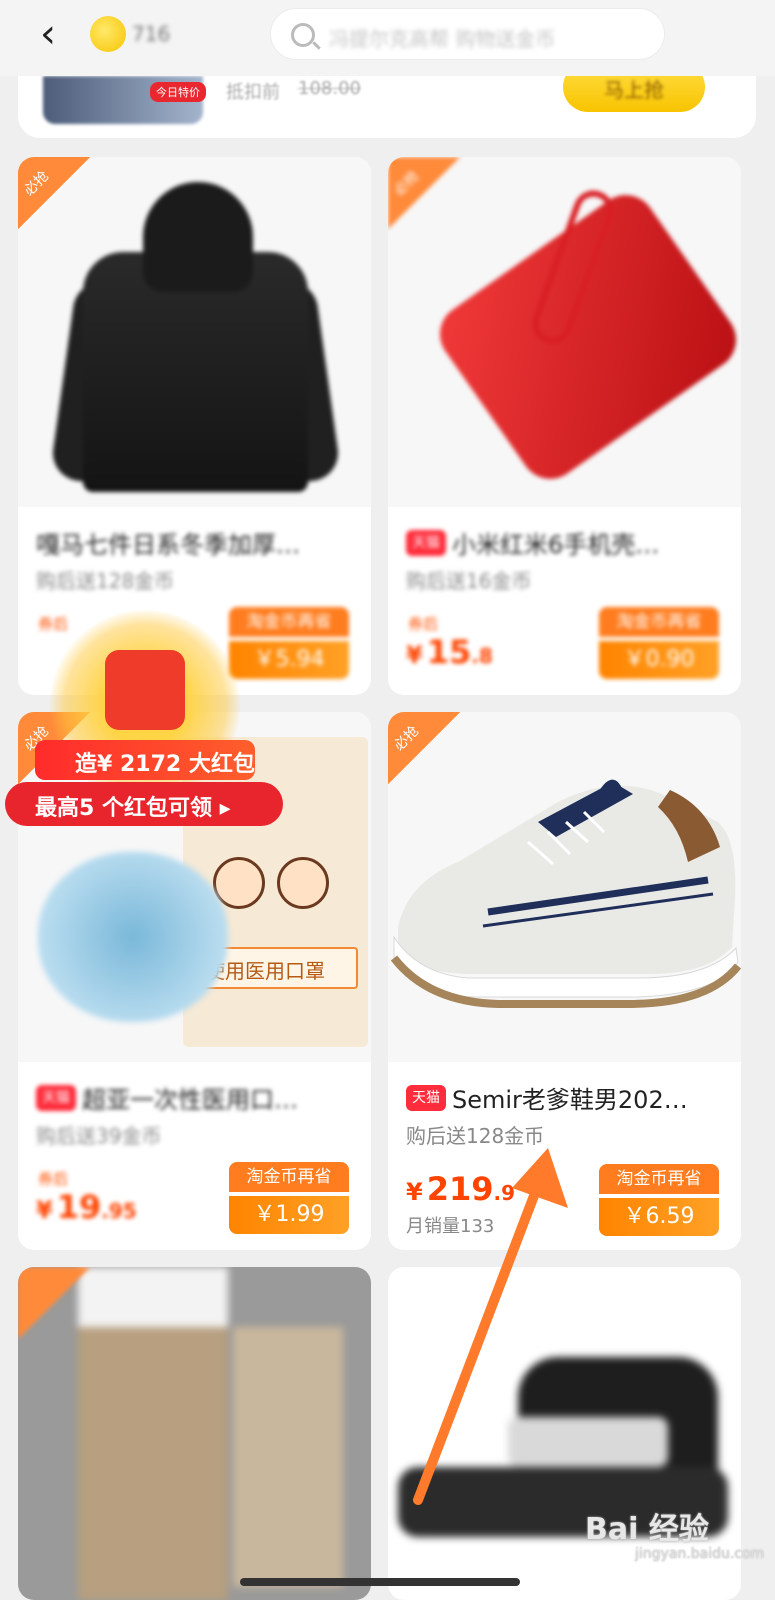 The image size is (775, 1600). I want to click on price-label: 抵扣前, so click(253, 92).